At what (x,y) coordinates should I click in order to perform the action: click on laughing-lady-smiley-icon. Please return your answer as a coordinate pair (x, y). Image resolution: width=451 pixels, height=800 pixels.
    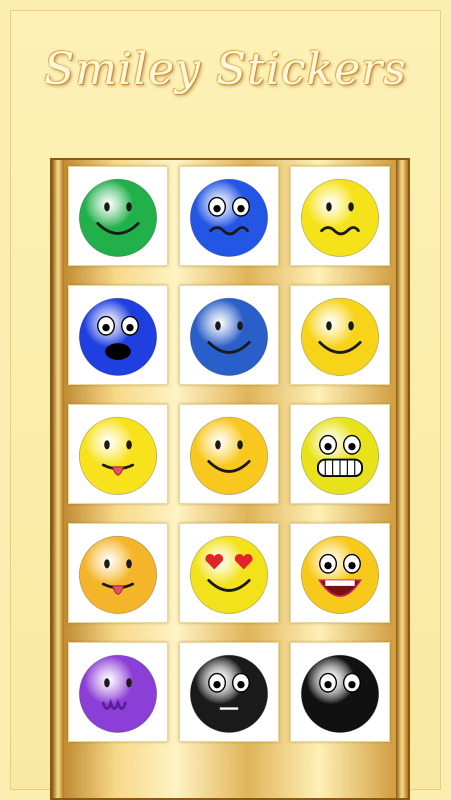
    Looking at the image, I should click on (340, 574).